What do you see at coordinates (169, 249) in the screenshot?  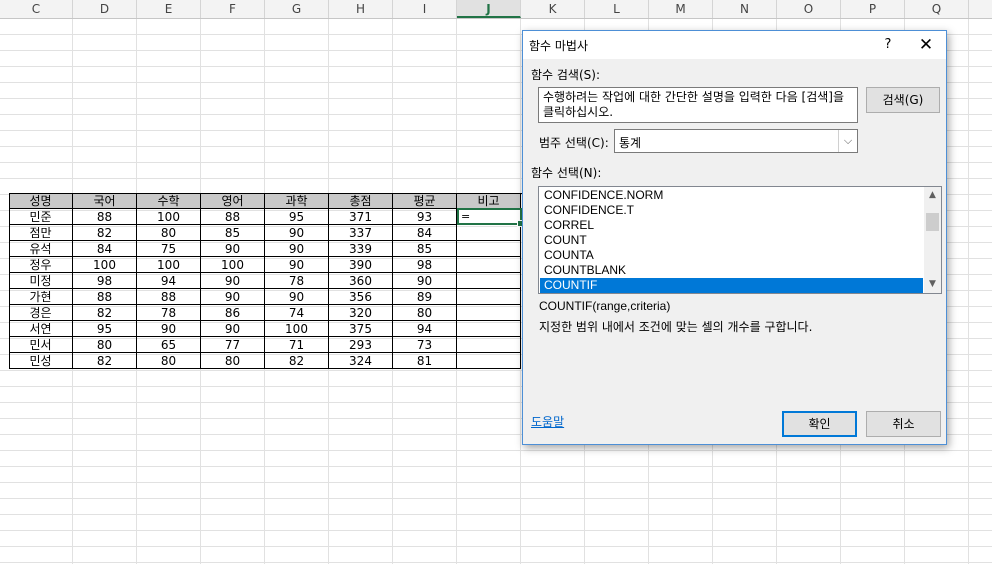 I see `table-cell: 75` at bounding box center [169, 249].